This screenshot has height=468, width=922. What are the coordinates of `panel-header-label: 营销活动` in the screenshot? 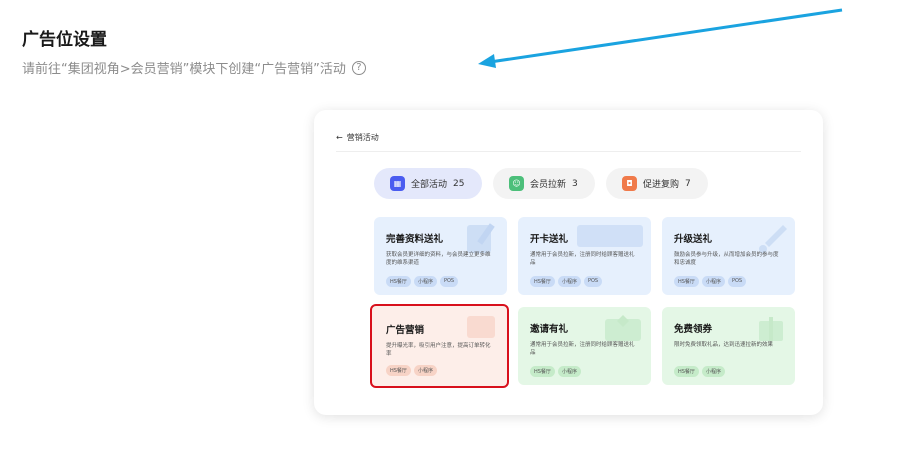 It's located at (362, 137).